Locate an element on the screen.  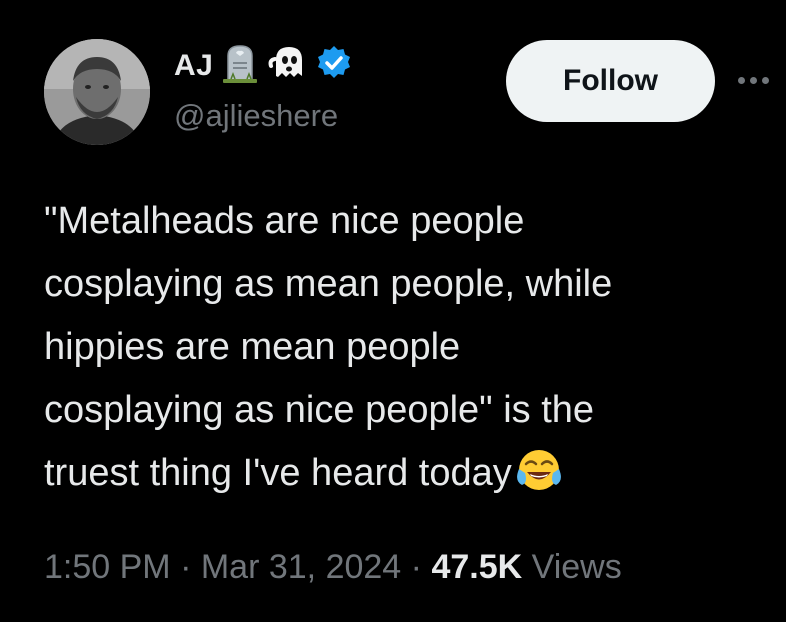
tweet-line: truest thing I've heard today is located at coordinates (278, 473).